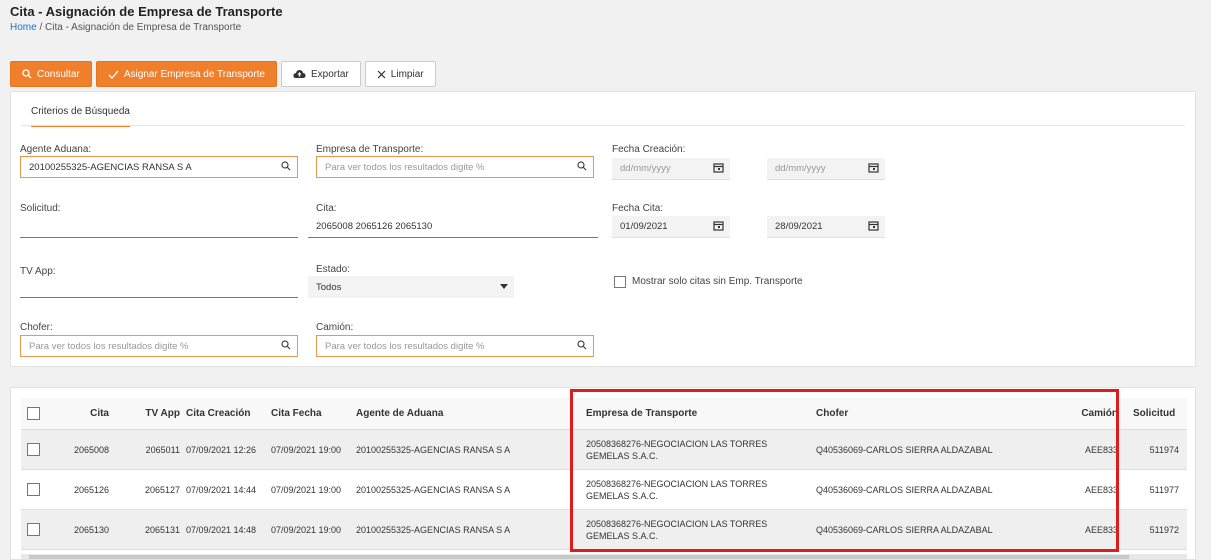  What do you see at coordinates (411, 287) in the screenshot?
I see `estado-select: Todos` at bounding box center [411, 287].